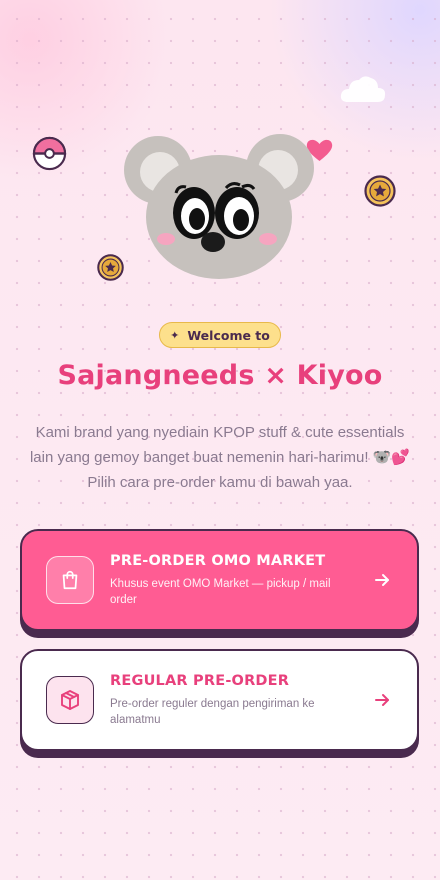 The height and width of the screenshot is (880, 440). I want to click on welcome-label: Welcome to, so click(228, 335).